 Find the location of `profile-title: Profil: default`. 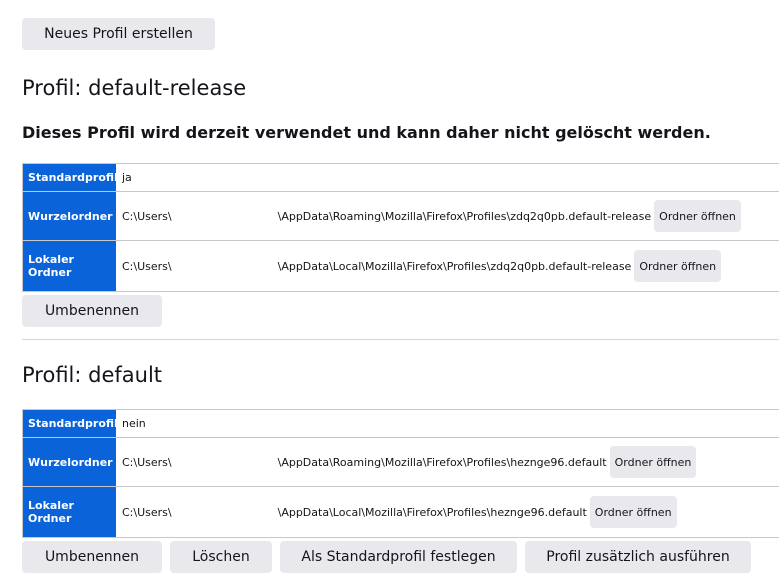

profile-title: Profil: default is located at coordinates (92, 375).